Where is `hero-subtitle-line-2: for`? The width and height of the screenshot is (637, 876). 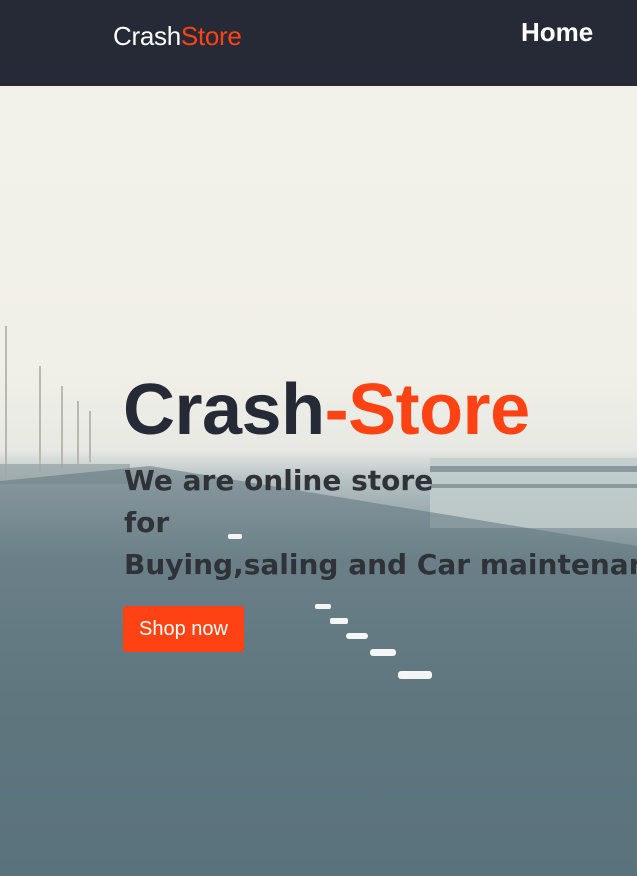 hero-subtitle-line-2: for is located at coordinates (147, 522).